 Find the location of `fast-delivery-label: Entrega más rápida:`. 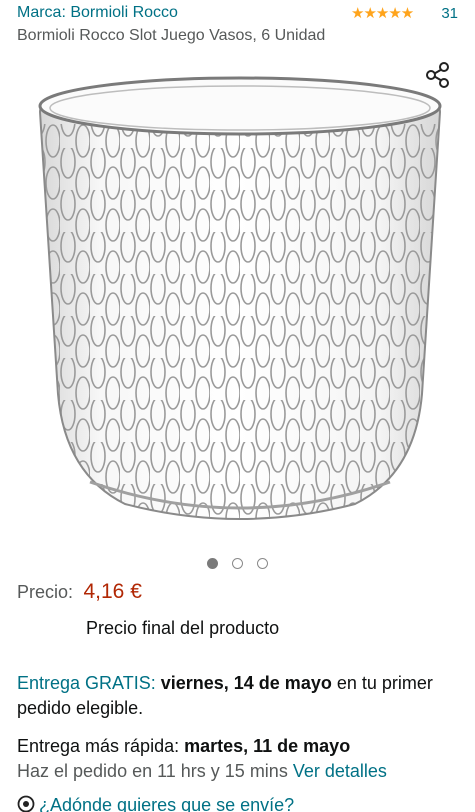

fast-delivery-label: Entrega más rápida: is located at coordinates (101, 746).